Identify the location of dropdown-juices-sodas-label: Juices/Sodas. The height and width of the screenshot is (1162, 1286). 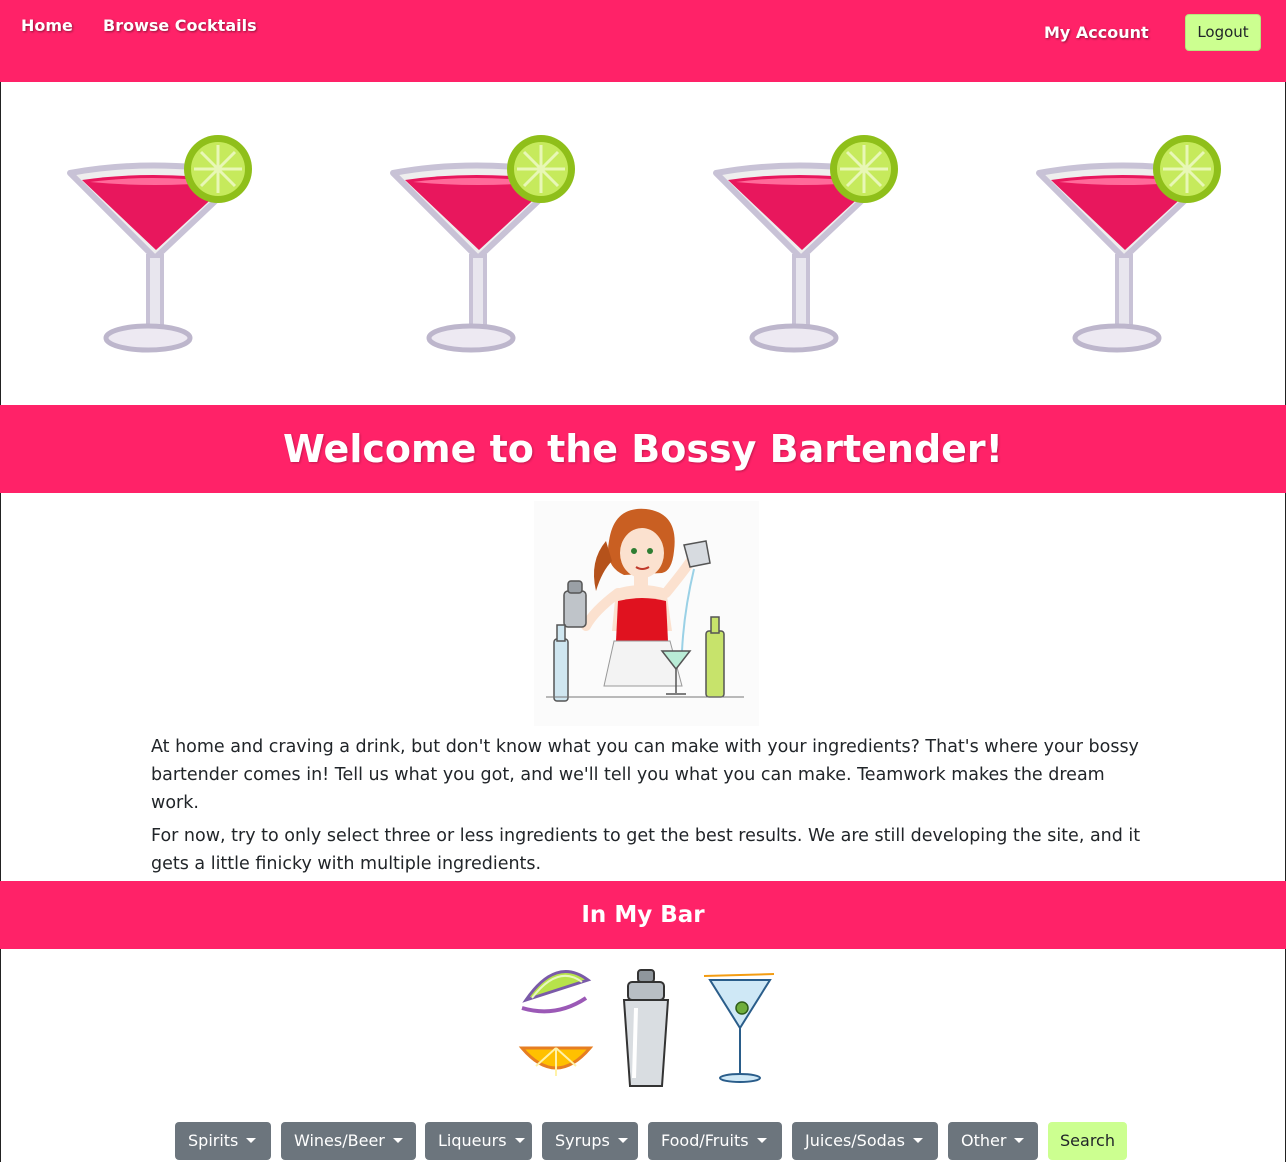
(855, 1140).